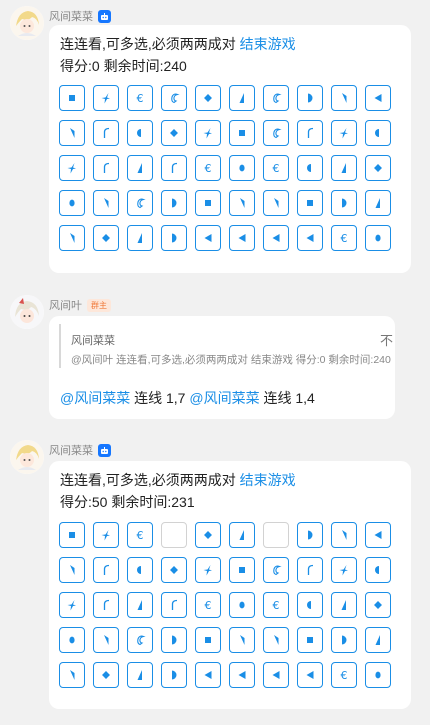  What do you see at coordinates (386, 339) in the screenshot?
I see `quote-collapse-button: 不` at bounding box center [386, 339].